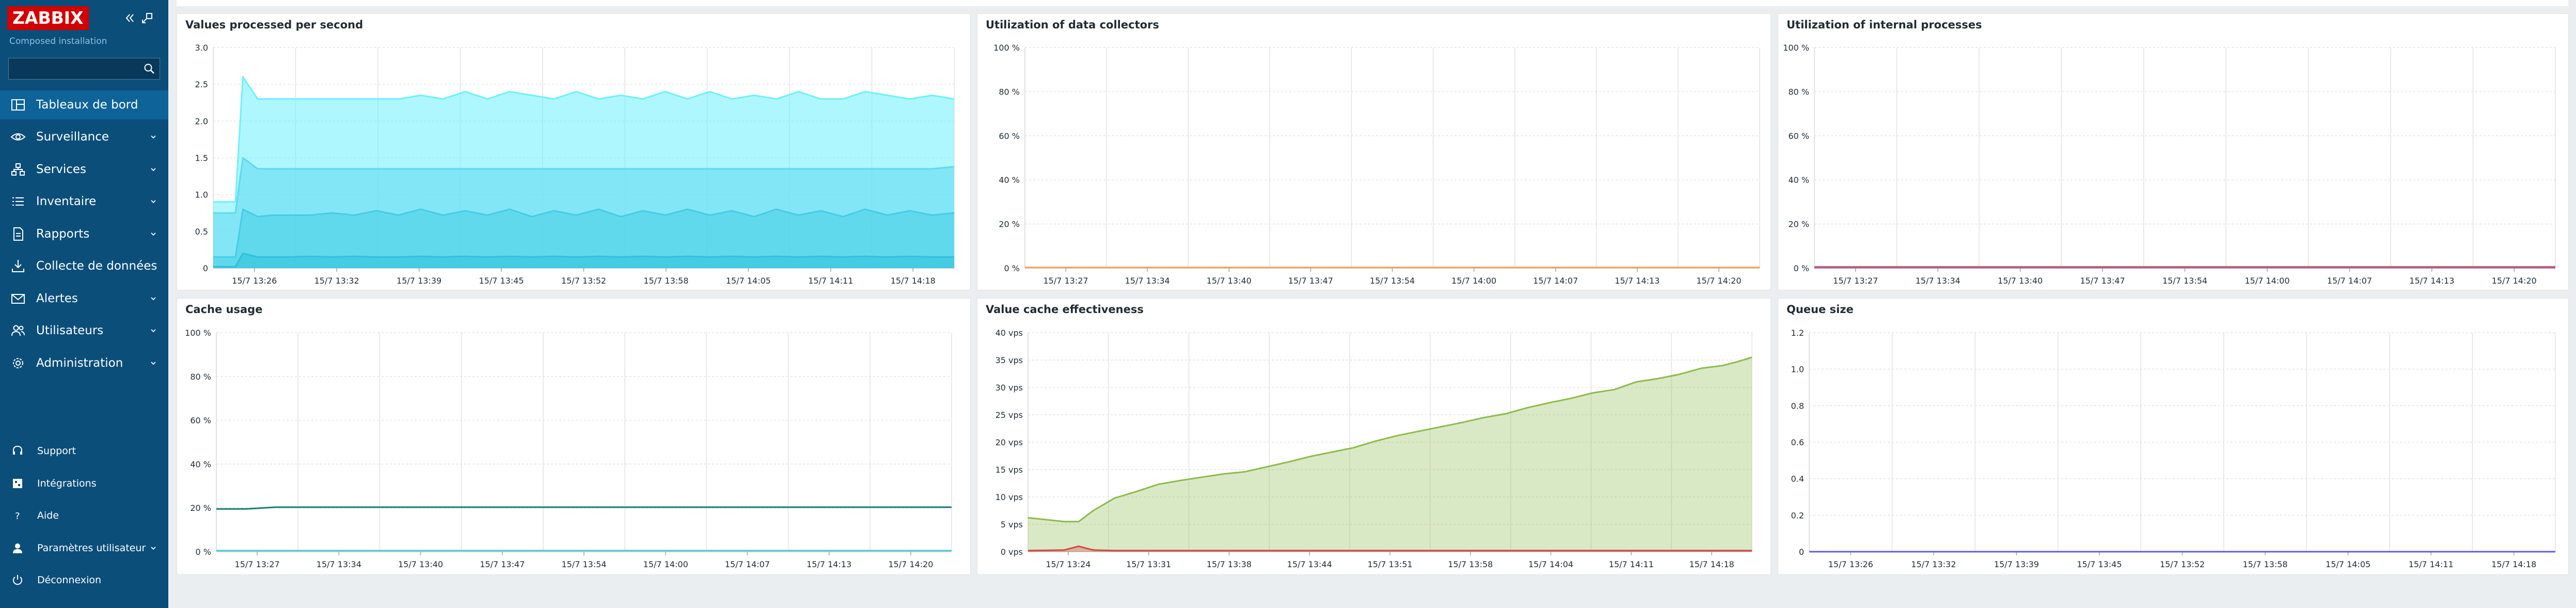 Image resolution: width=2576 pixels, height=608 pixels. I want to click on services-icon, so click(18, 169).